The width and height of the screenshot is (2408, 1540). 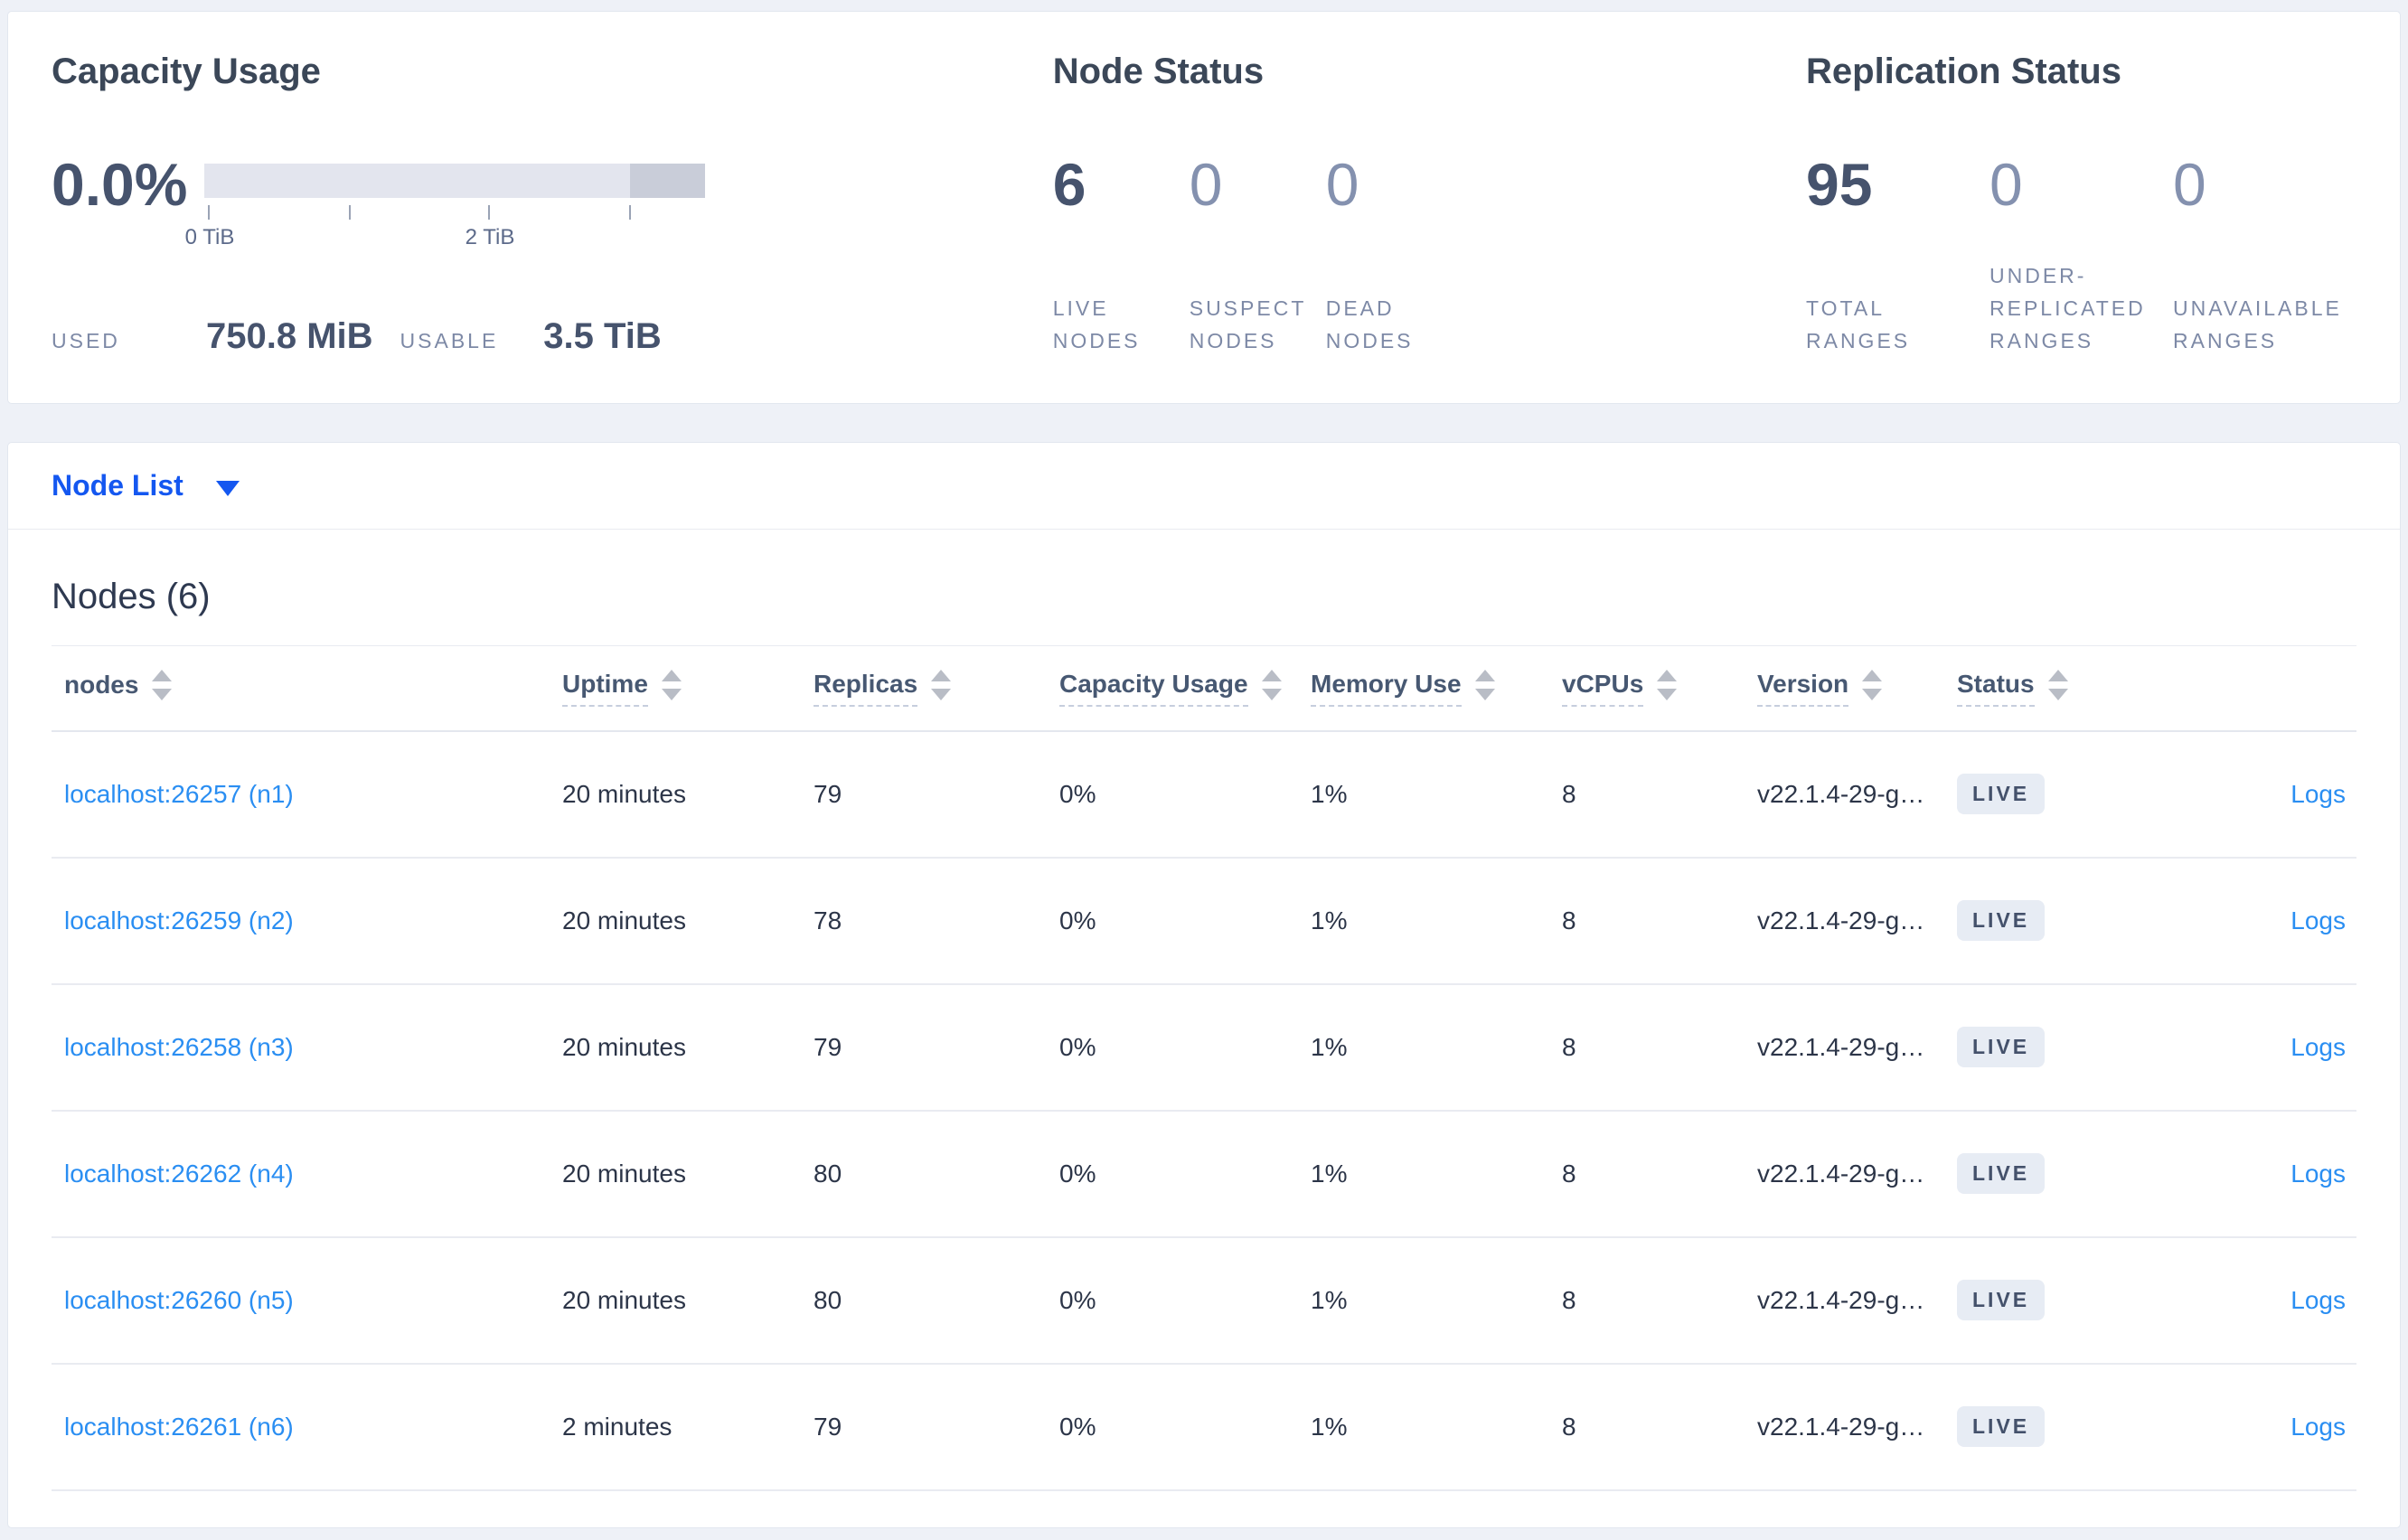 I want to click on stat-dead-nodes: 0 DEAD NODES, so click(x=1394, y=256).